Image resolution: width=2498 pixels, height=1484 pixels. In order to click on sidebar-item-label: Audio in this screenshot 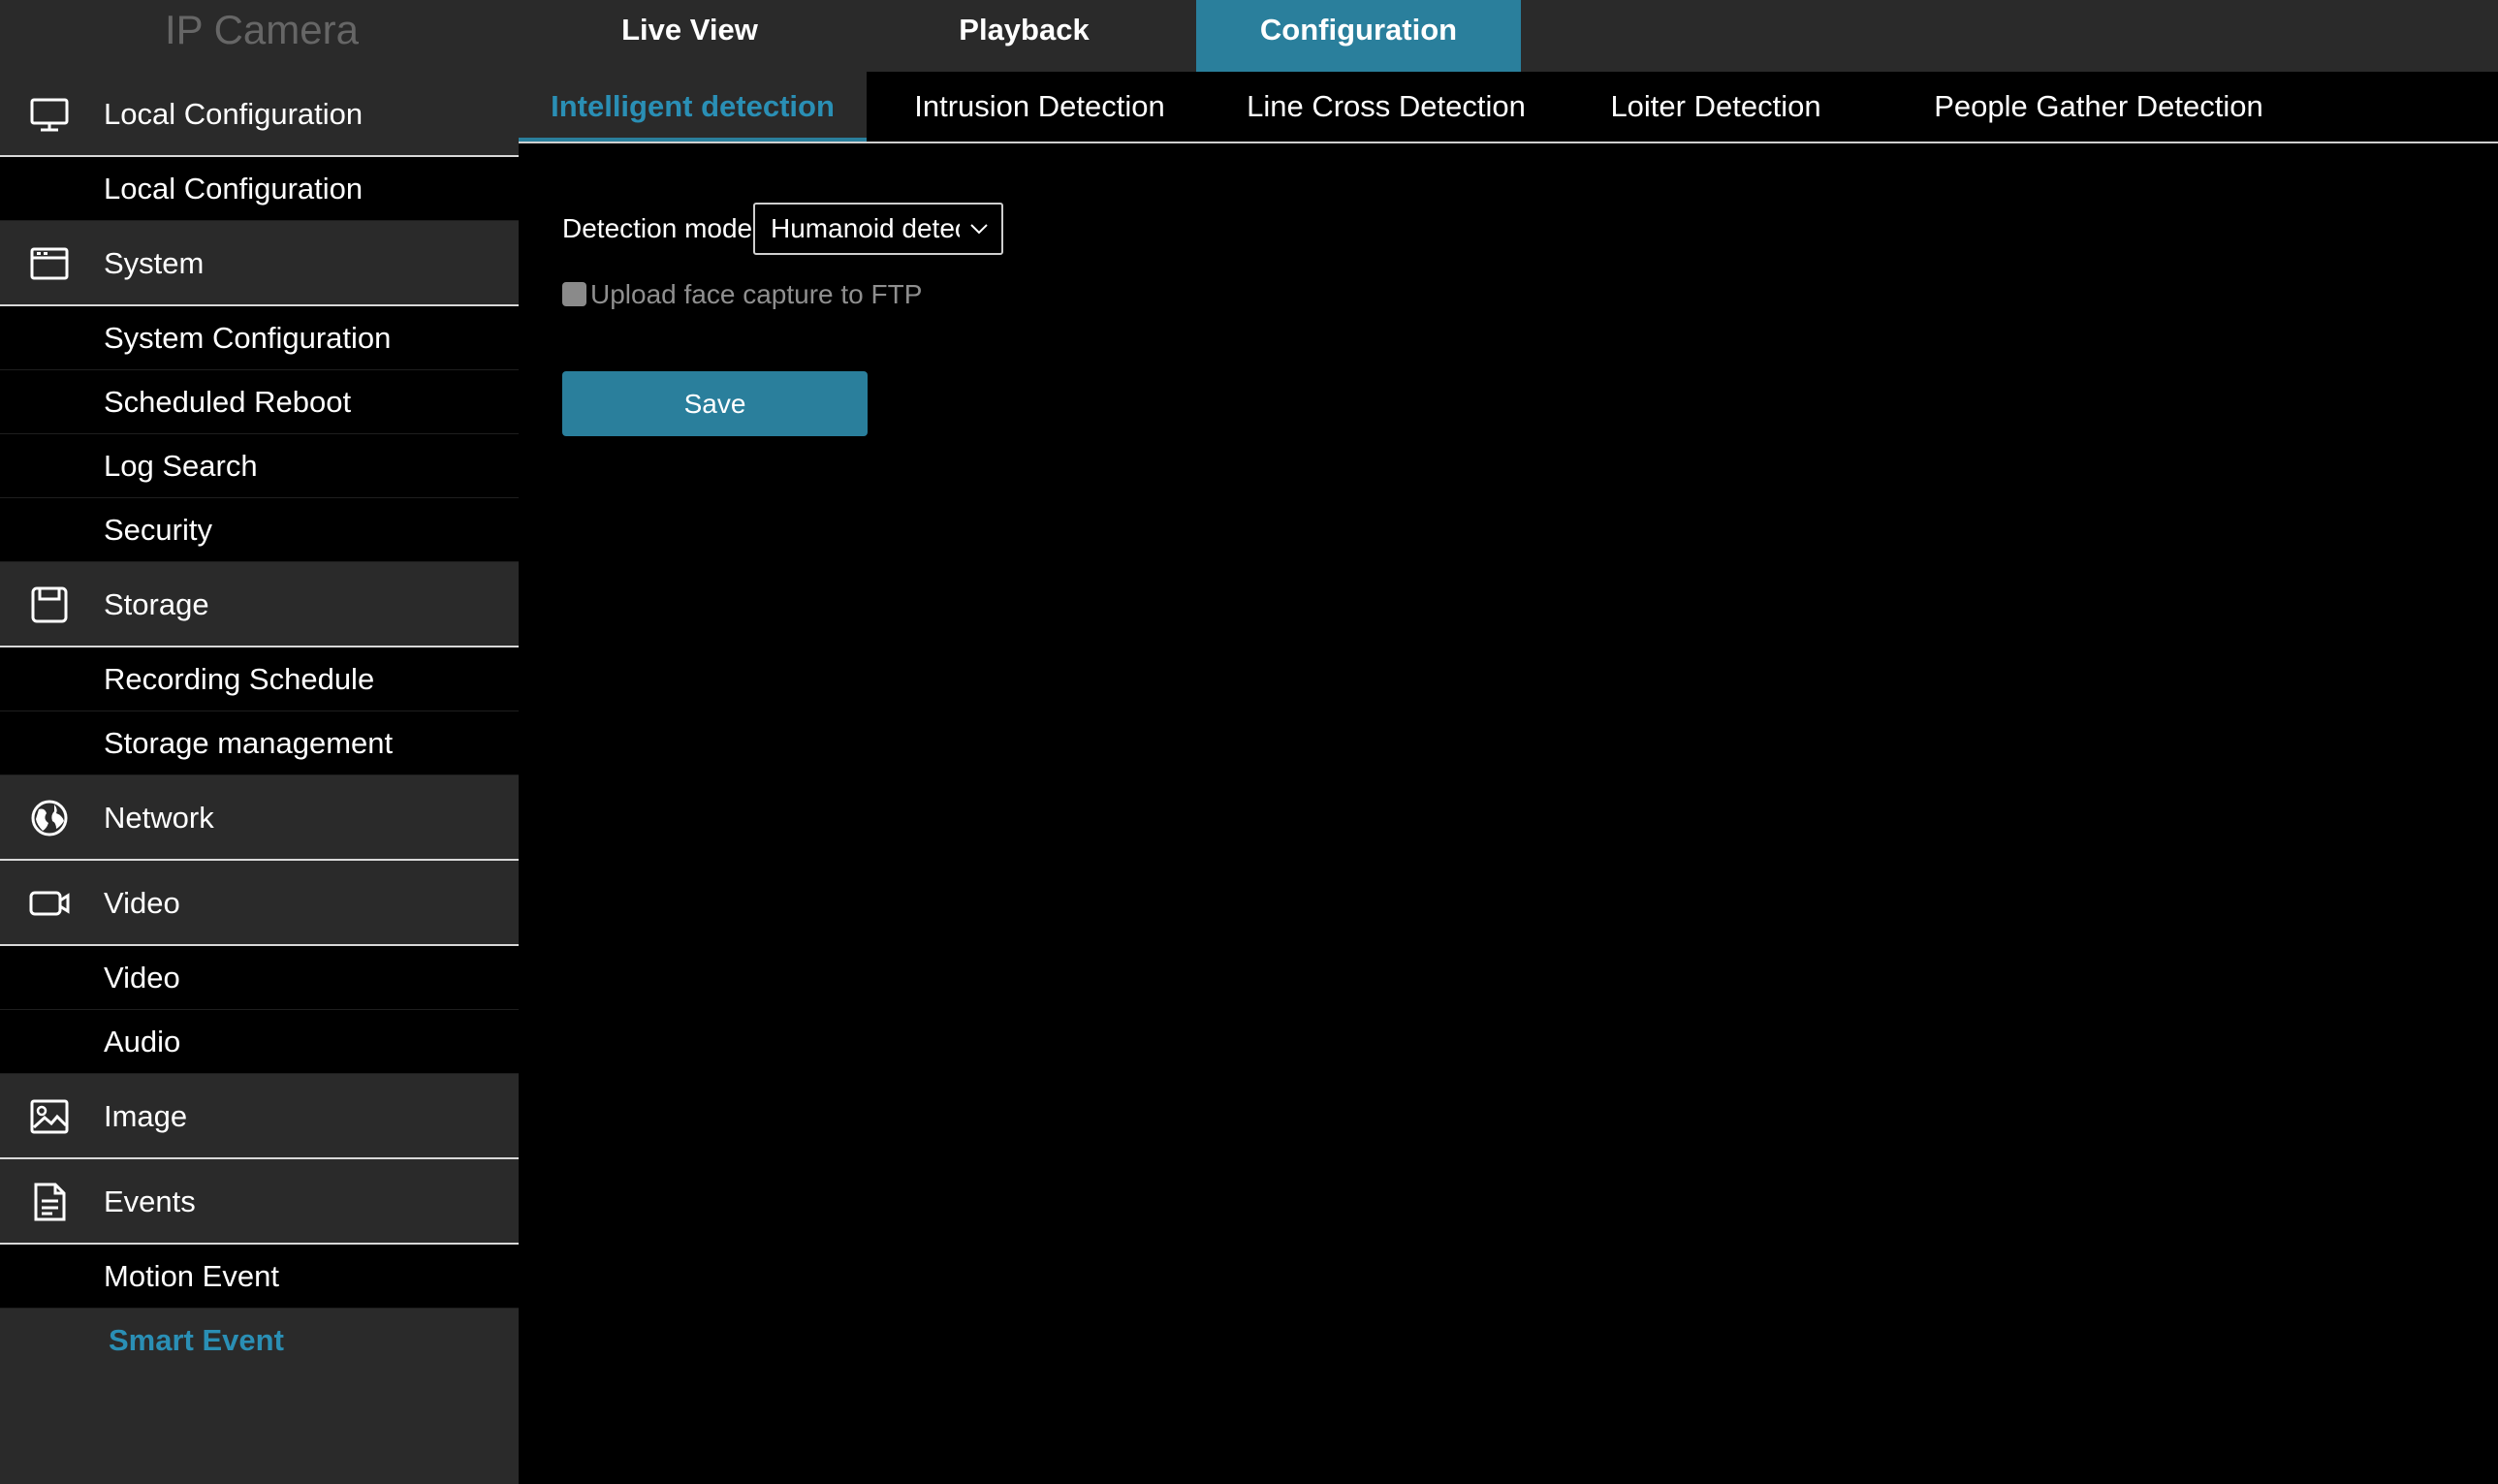, I will do `click(142, 1041)`.